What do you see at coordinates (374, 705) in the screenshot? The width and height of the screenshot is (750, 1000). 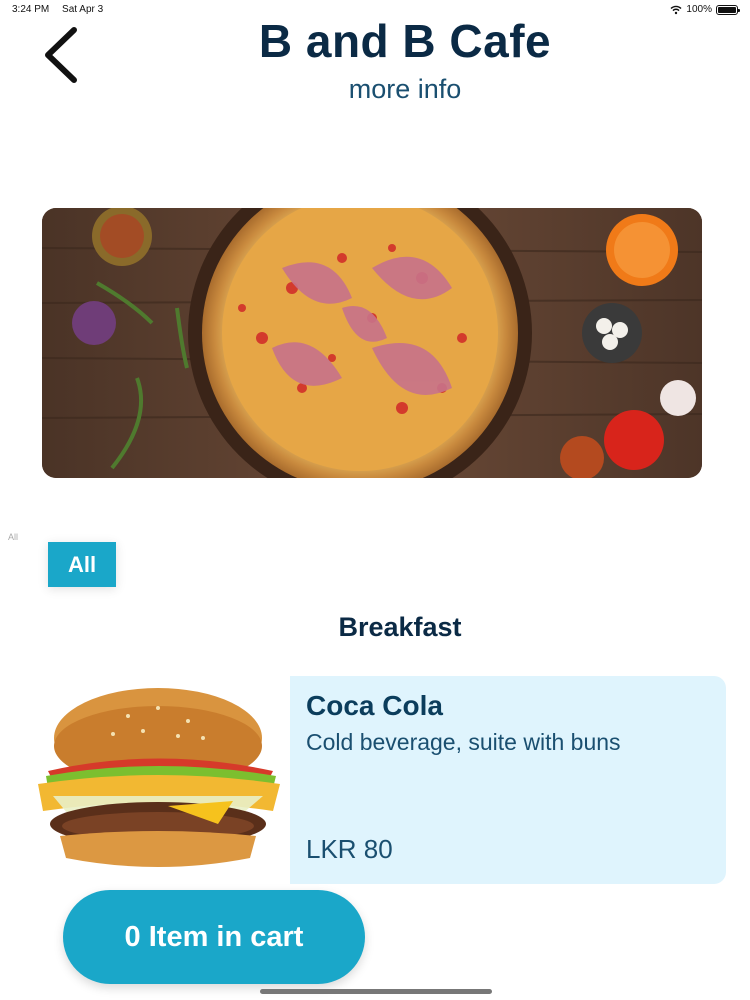 I see `menu-item-name: Coca Cola` at bounding box center [374, 705].